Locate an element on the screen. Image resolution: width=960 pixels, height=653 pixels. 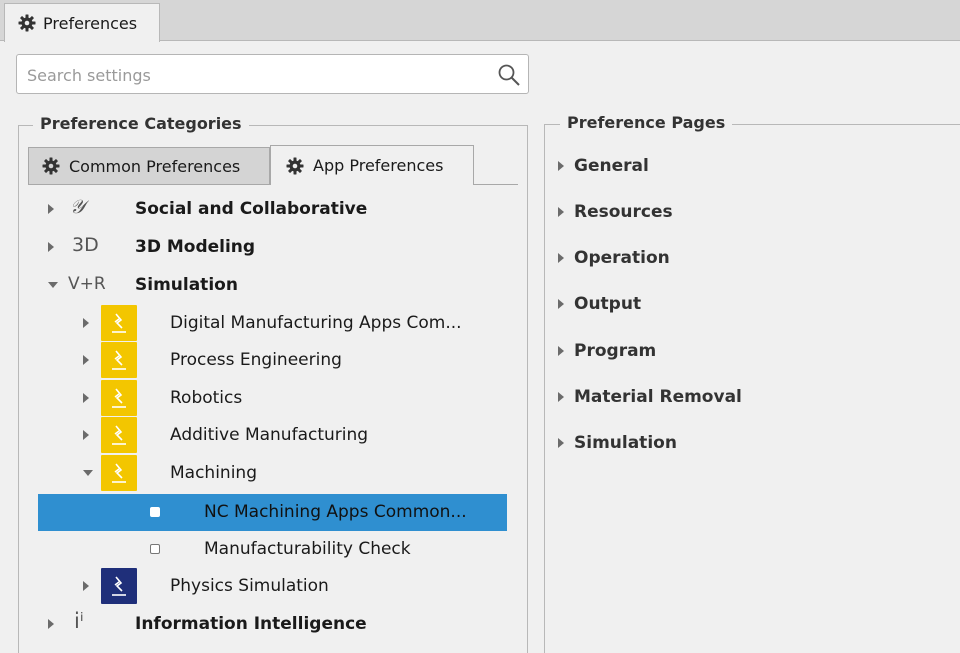
page-item-label: Simulation is located at coordinates (625, 443).